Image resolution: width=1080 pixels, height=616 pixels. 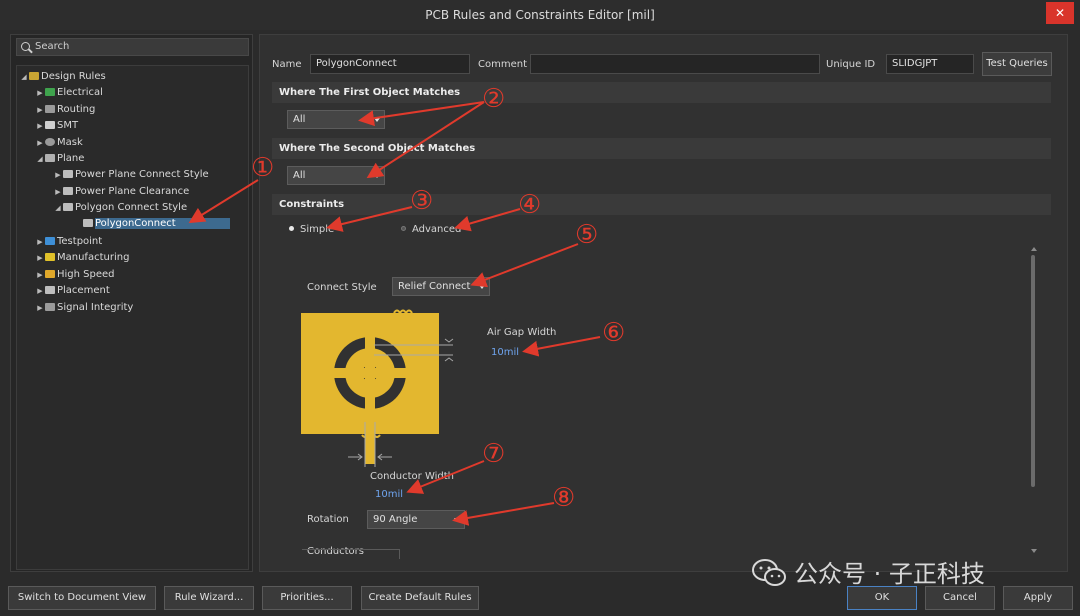 I want to click on name-field: PolygonConnect, so click(x=390, y=64).